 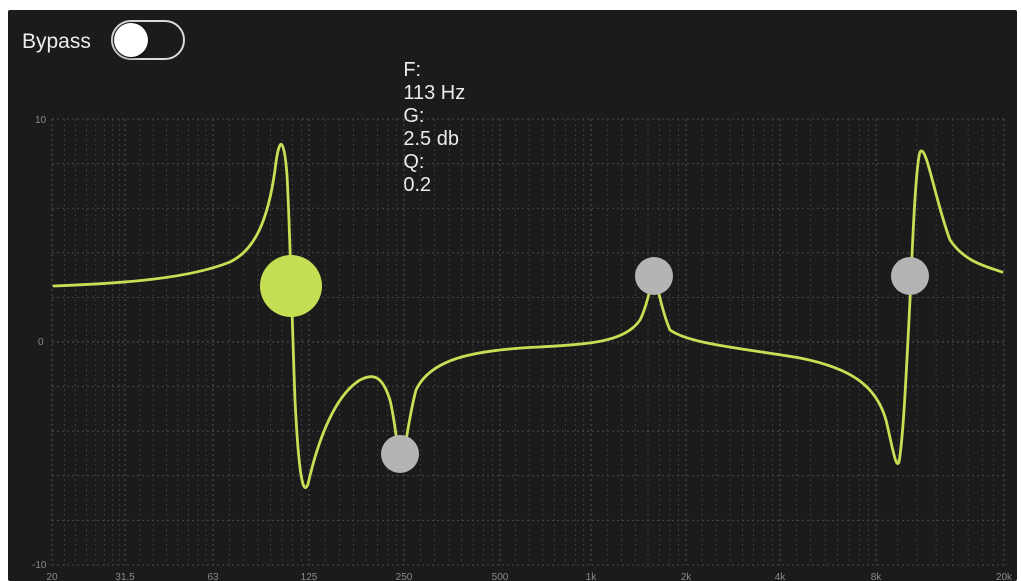 What do you see at coordinates (291, 286) in the screenshot?
I see `eq-band-handle-active` at bounding box center [291, 286].